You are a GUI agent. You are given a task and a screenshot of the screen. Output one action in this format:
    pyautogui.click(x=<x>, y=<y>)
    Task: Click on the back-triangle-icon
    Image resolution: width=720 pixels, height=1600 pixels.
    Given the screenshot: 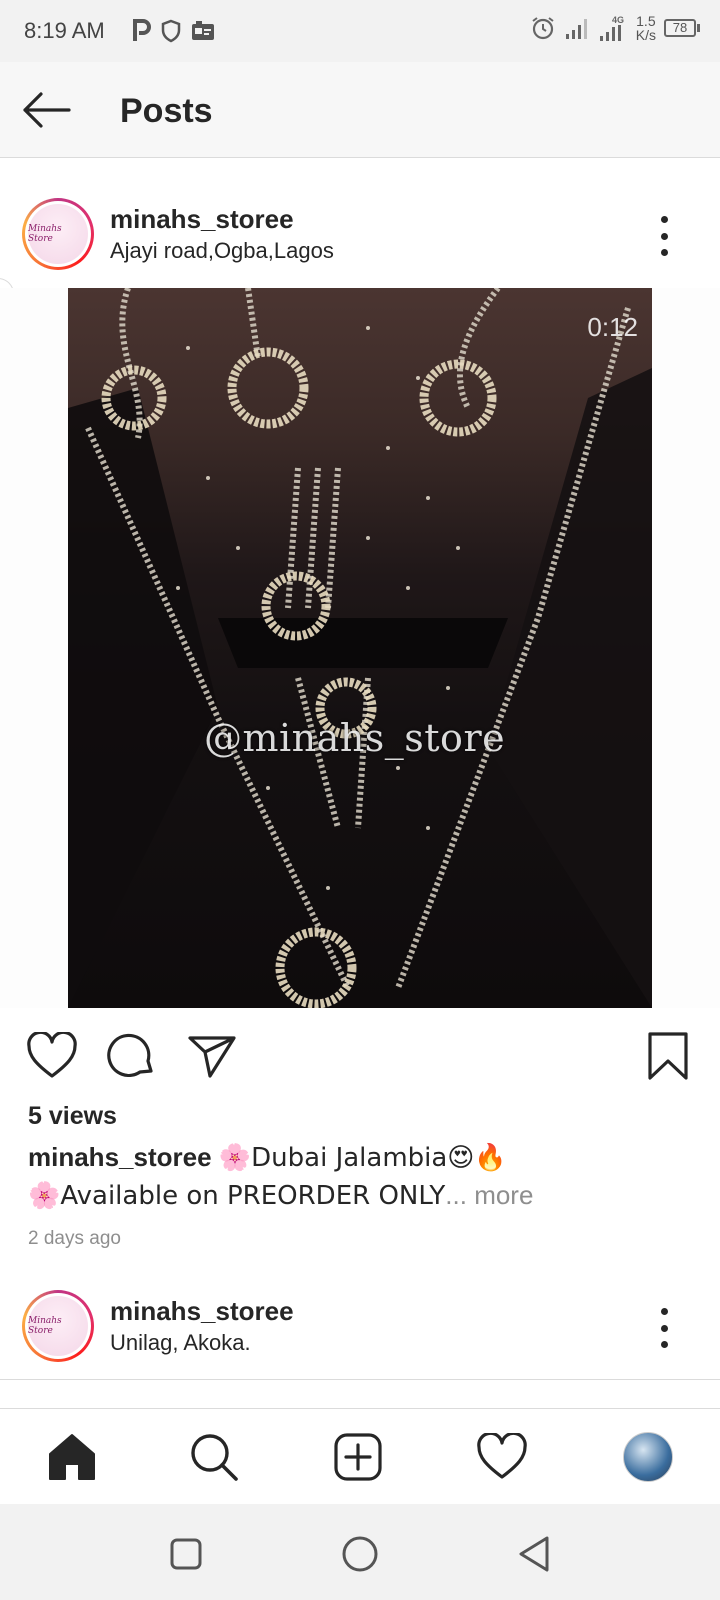 What is the action you would take?
    pyautogui.click(x=534, y=1554)
    